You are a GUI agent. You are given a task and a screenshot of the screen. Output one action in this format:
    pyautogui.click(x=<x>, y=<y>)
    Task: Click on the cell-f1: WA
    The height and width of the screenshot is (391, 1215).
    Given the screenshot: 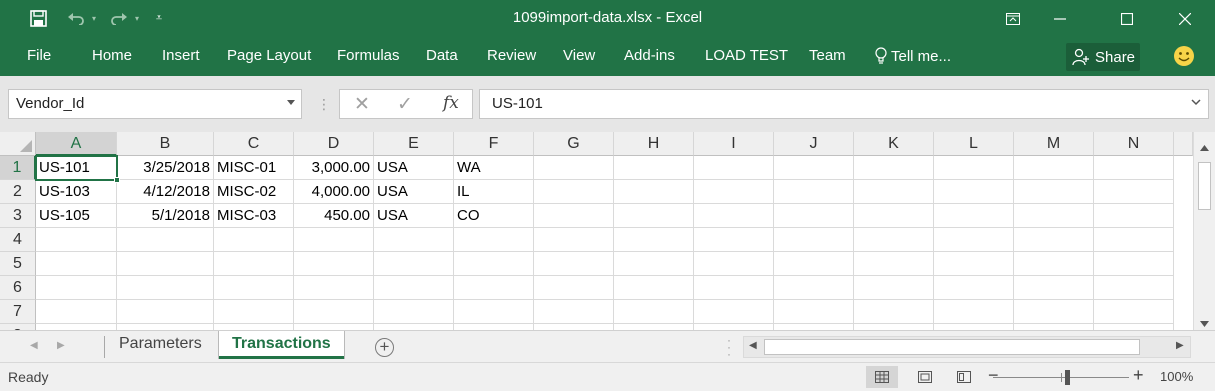 What is the action you would take?
    pyautogui.click(x=494, y=168)
    